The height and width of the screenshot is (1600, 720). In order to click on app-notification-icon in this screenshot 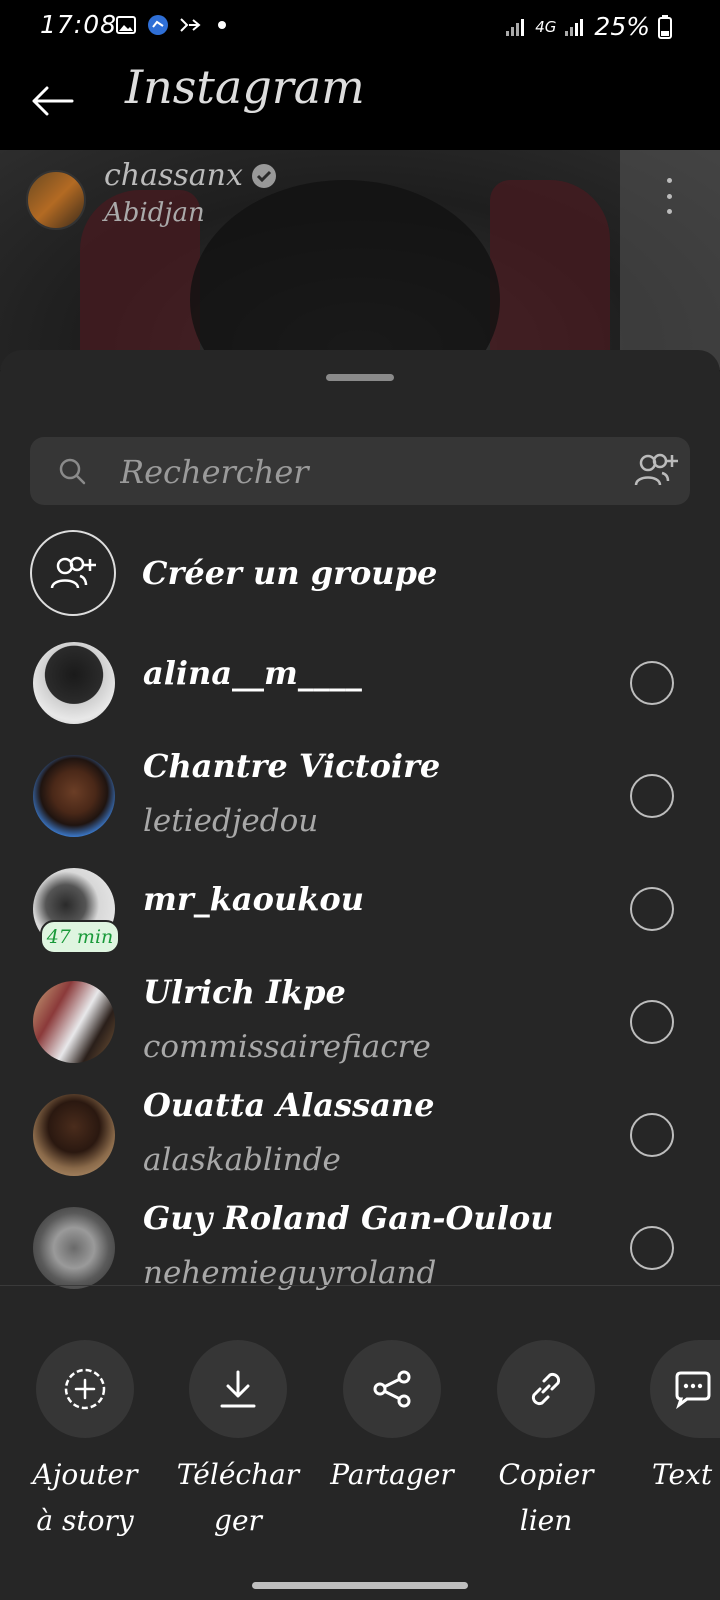, I will do `click(158, 25)`.